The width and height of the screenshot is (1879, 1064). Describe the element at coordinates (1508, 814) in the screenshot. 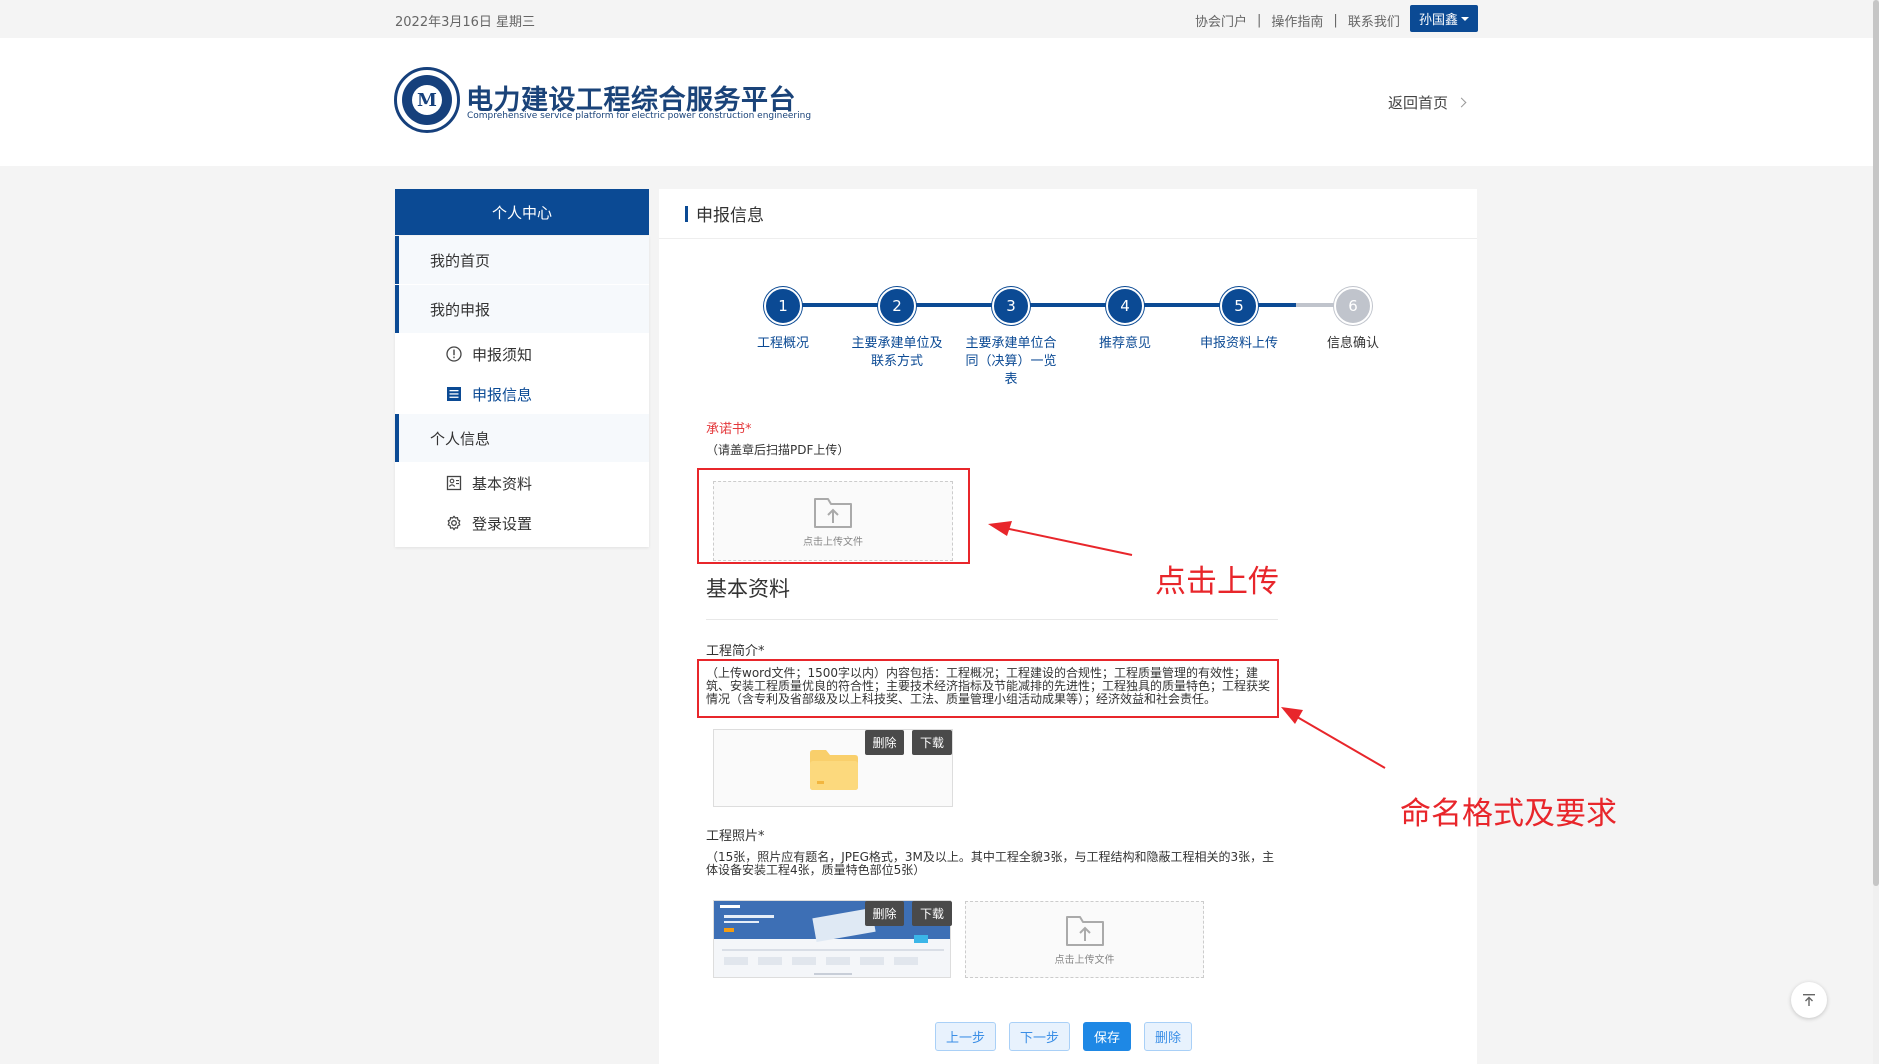

I see `annotation-text-naming: 命名格式及要求` at that location.